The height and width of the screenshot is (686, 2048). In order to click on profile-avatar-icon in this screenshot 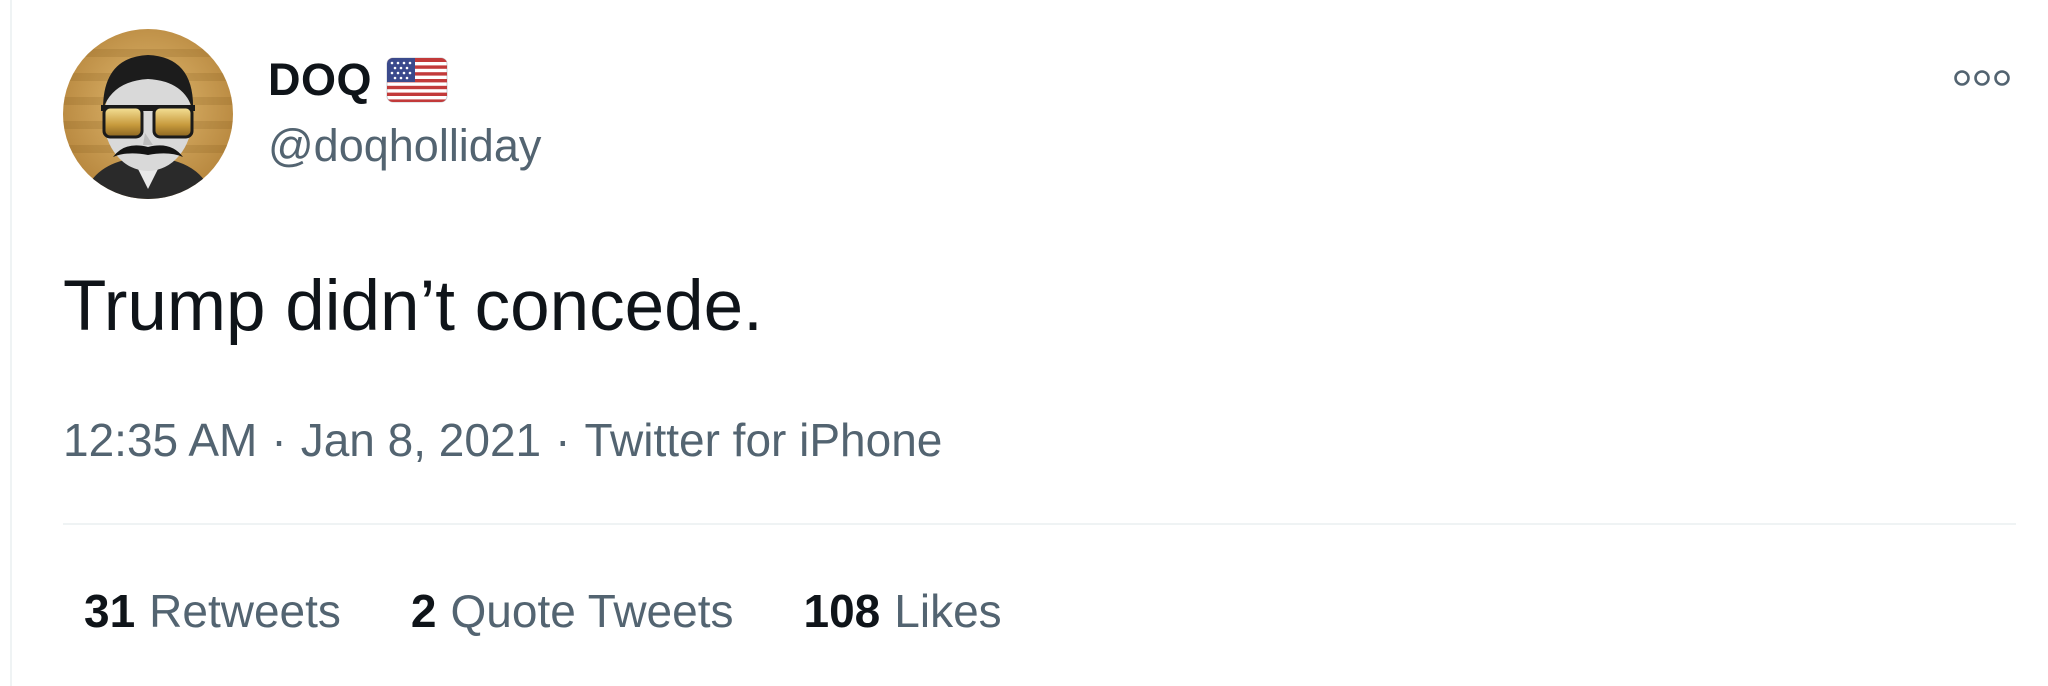, I will do `click(148, 114)`.